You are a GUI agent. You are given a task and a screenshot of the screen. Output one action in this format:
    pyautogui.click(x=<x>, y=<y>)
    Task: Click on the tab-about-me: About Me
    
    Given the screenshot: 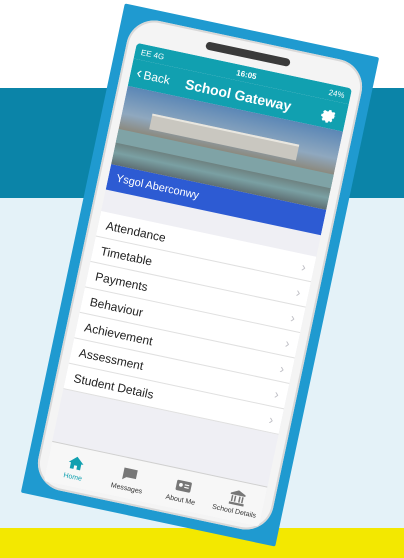 What is the action you would take?
    pyautogui.click(x=182, y=490)
    